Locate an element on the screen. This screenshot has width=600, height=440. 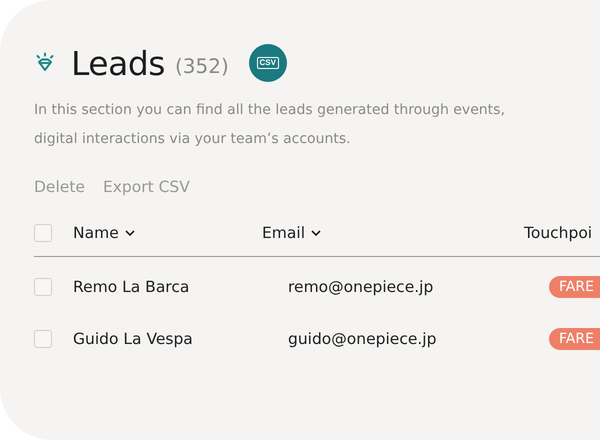
column-header: Touchpoi is located at coordinates (558, 233).